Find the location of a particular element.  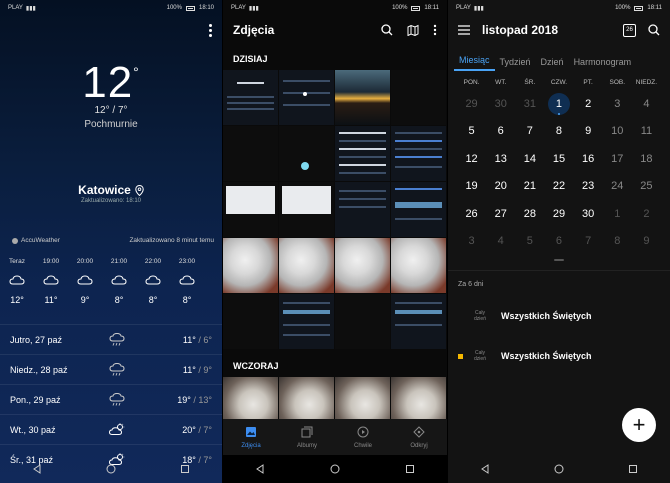

calendar-day: 15 is located at coordinates (558, 159).